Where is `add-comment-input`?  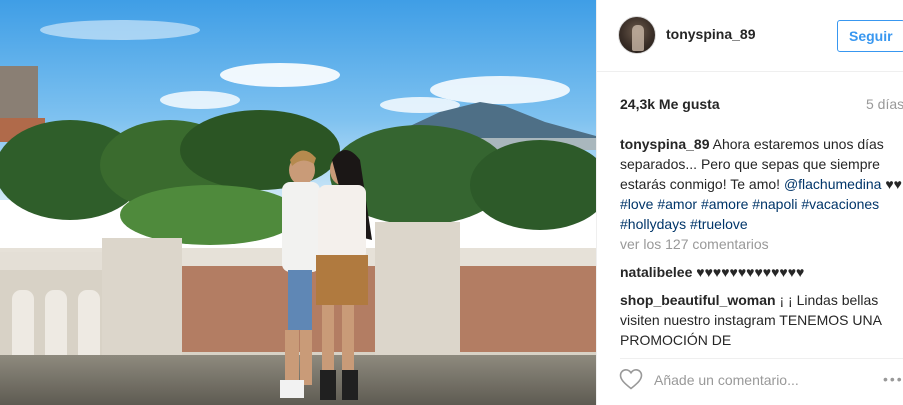 add-comment-input is located at coordinates (749, 380).